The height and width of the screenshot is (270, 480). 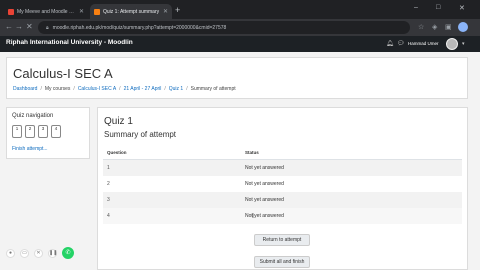 What do you see at coordinates (117, 152) in the screenshot?
I see `column-header-question: Question` at bounding box center [117, 152].